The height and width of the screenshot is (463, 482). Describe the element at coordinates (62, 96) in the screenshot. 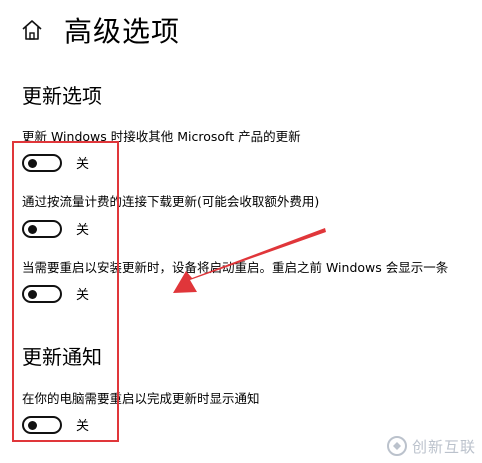

I see `section-title-update-options: 更新选项` at that location.